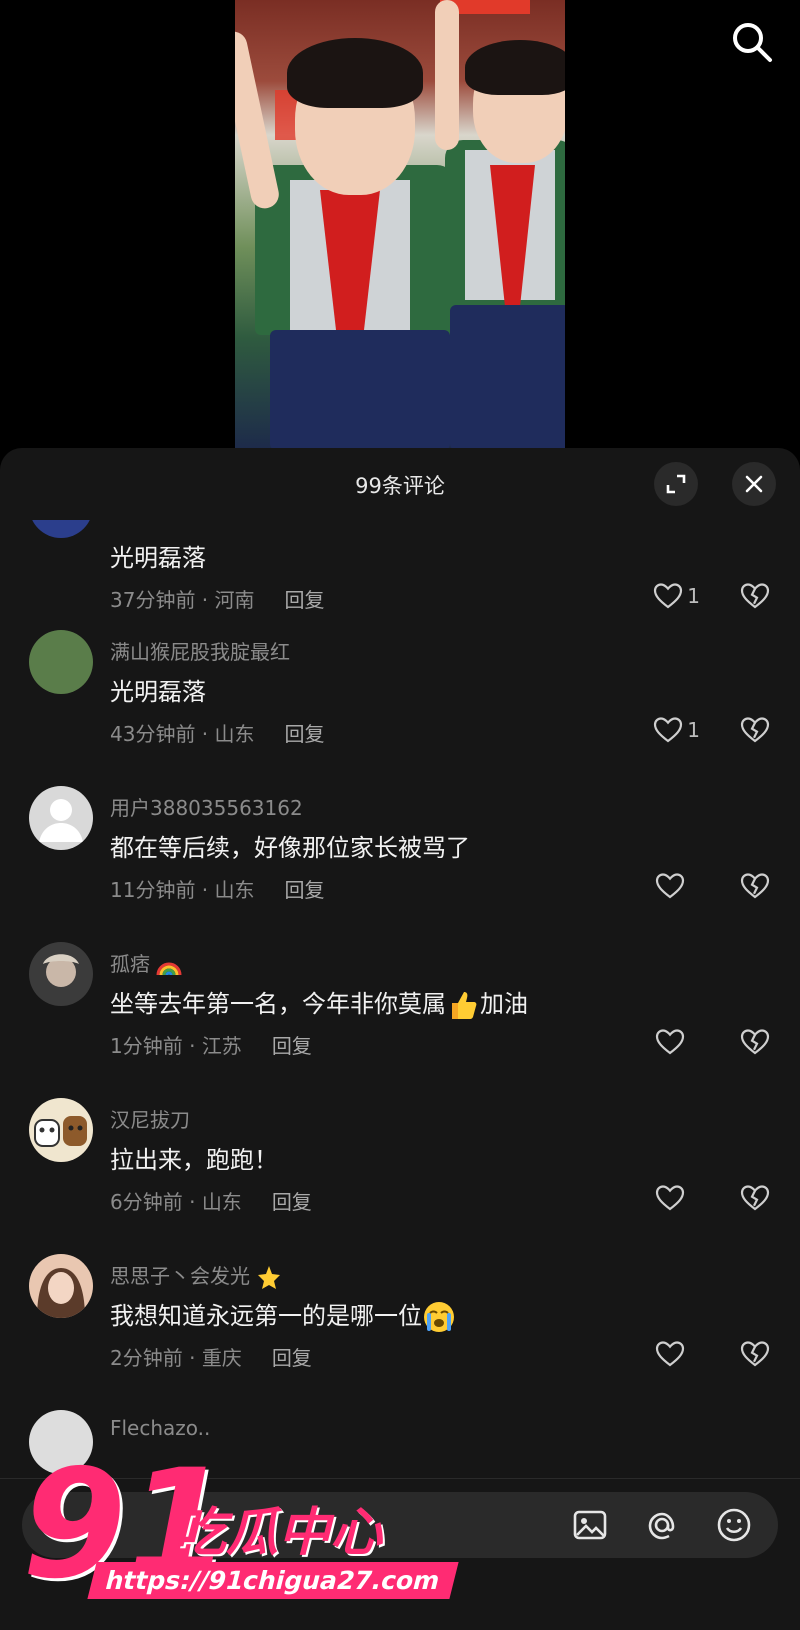 The height and width of the screenshot is (1630, 800). Describe the element at coordinates (146, 1358) in the screenshot. I see `comment-time: 2分钟前` at that location.